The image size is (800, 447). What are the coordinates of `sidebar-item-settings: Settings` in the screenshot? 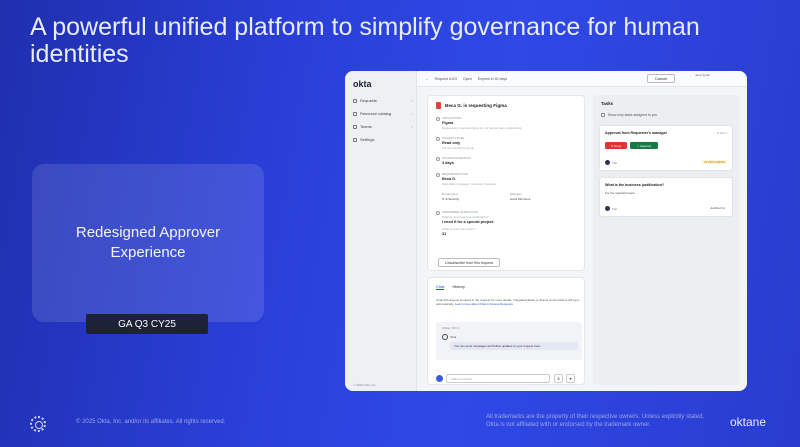 It's located at (383, 139).